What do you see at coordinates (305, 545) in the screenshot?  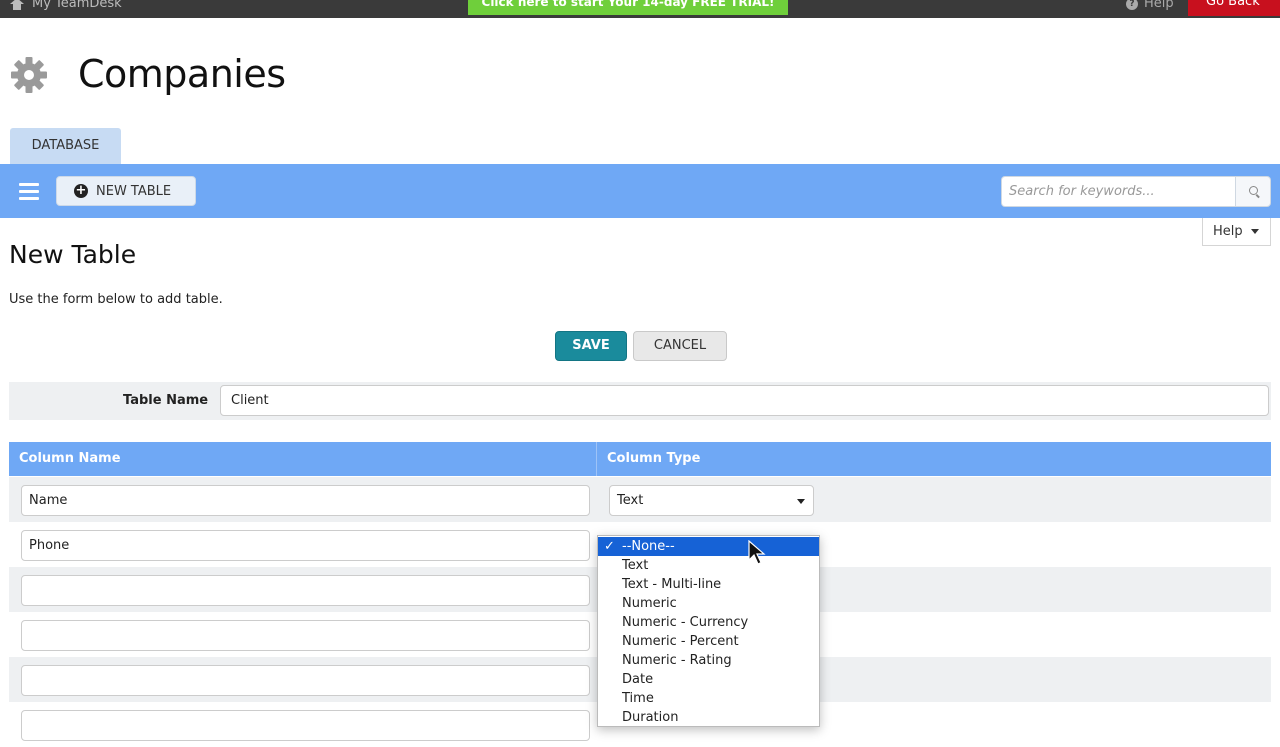 I see `column-name-input: Phone` at bounding box center [305, 545].